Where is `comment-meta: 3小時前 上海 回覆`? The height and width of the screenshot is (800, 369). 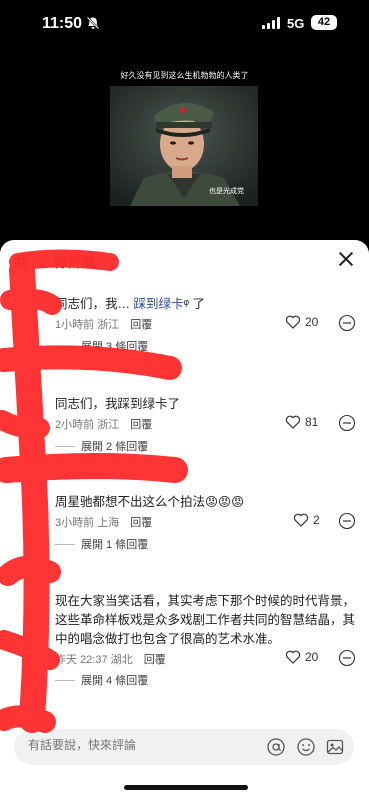 comment-meta: 3小時前 上海 回覆 is located at coordinates (103, 522).